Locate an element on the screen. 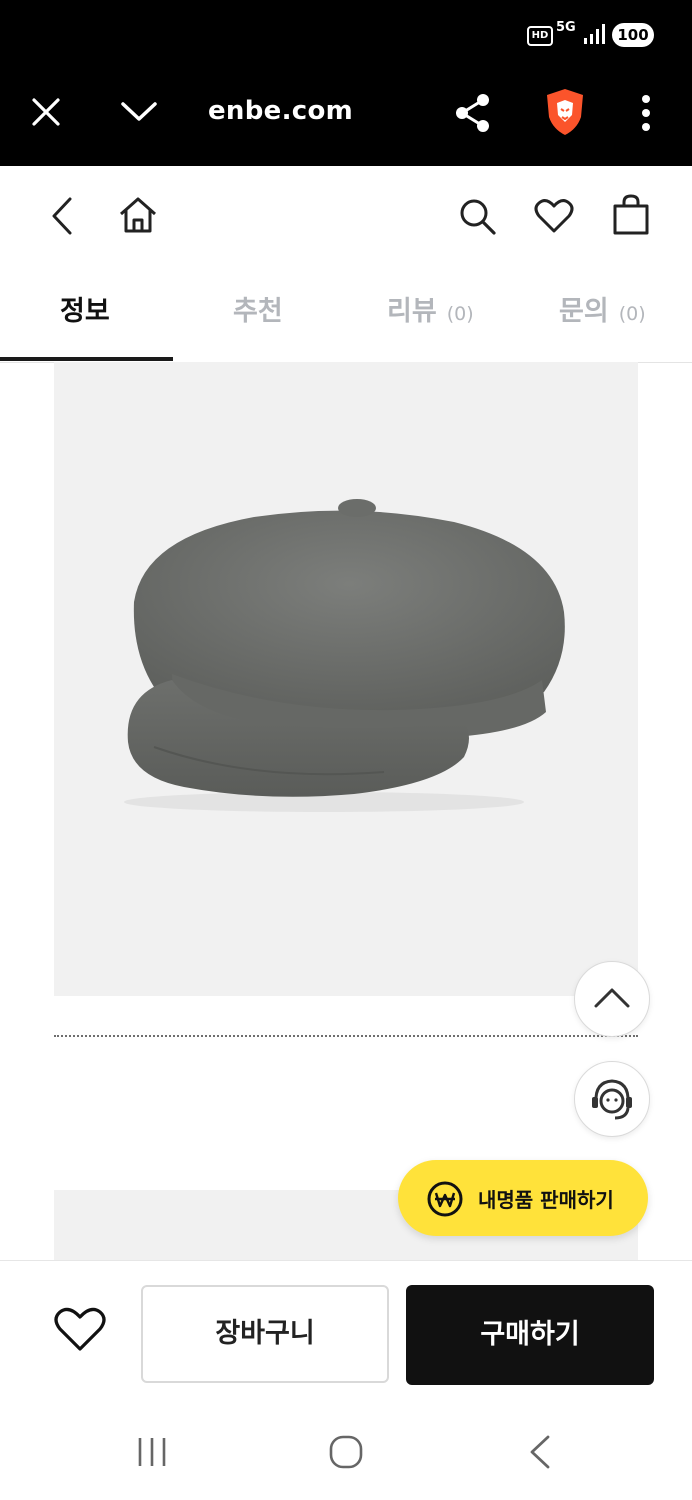 The width and height of the screenshot is (692, 1500). won-coin-icon is located at coordinates (445, 1199).